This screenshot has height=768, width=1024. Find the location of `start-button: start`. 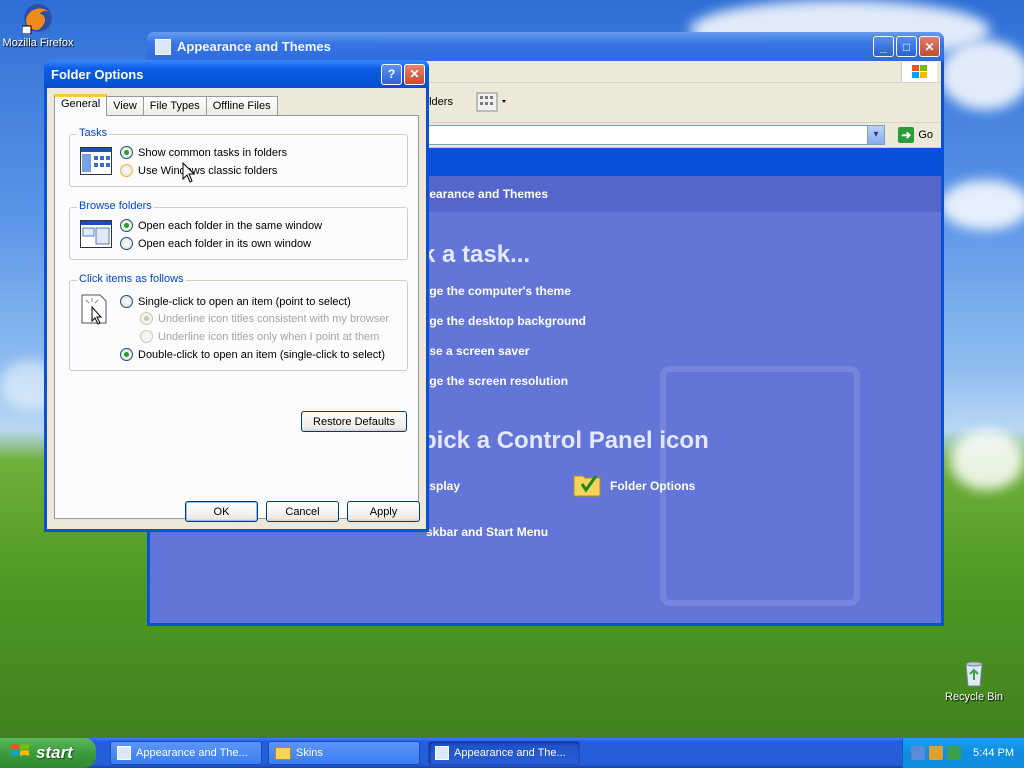

start-button: start is located at coordinates (48, 753).